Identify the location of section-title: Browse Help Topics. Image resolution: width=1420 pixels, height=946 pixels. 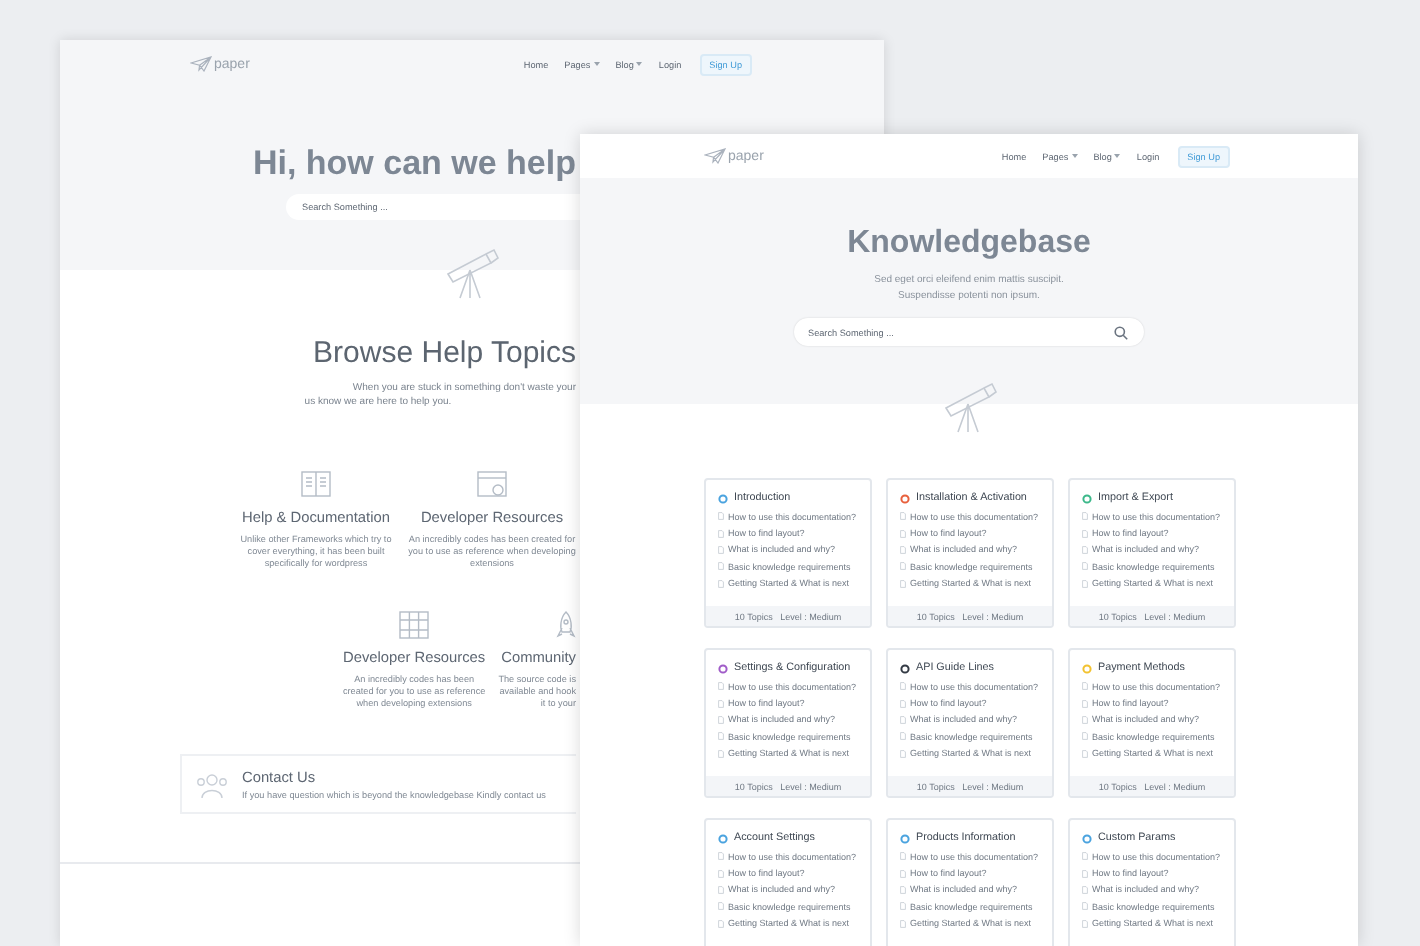
(443, 353).